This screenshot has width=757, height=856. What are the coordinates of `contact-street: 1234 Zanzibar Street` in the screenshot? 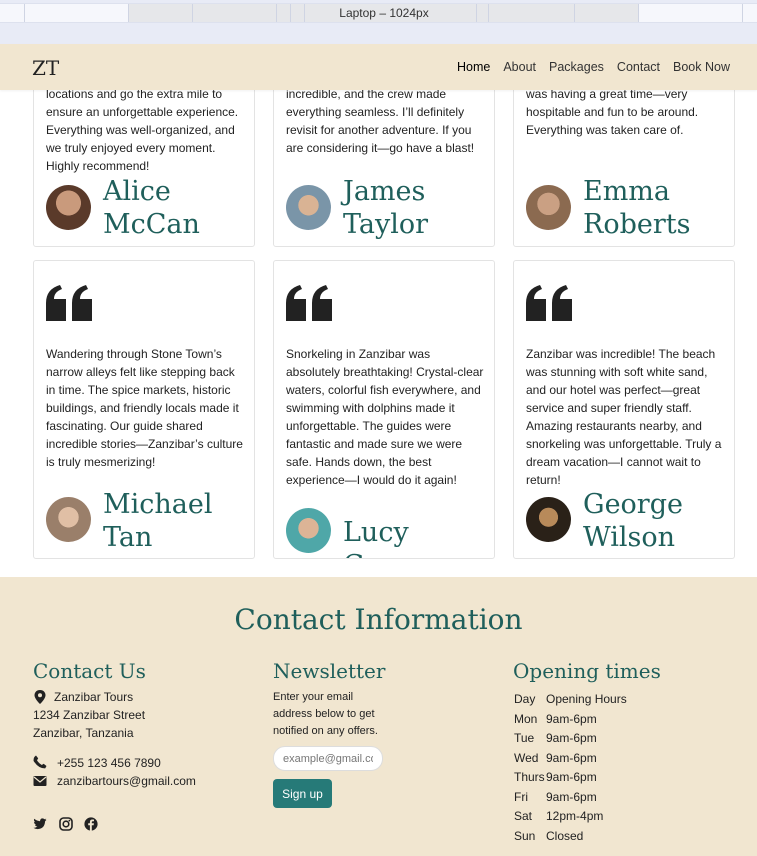 It's located at (89, 715).